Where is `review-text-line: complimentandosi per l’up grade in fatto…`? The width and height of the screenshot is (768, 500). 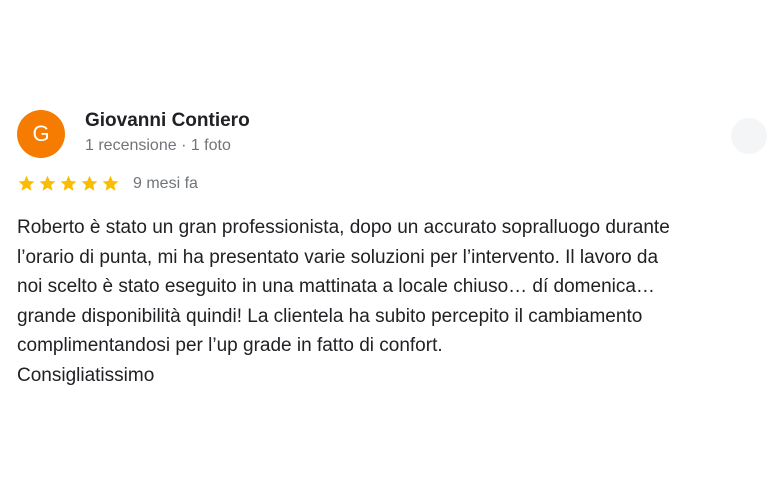 review-text-line: complimentandosi per l’up grade in fatto… is located at coordinates (230, 346).